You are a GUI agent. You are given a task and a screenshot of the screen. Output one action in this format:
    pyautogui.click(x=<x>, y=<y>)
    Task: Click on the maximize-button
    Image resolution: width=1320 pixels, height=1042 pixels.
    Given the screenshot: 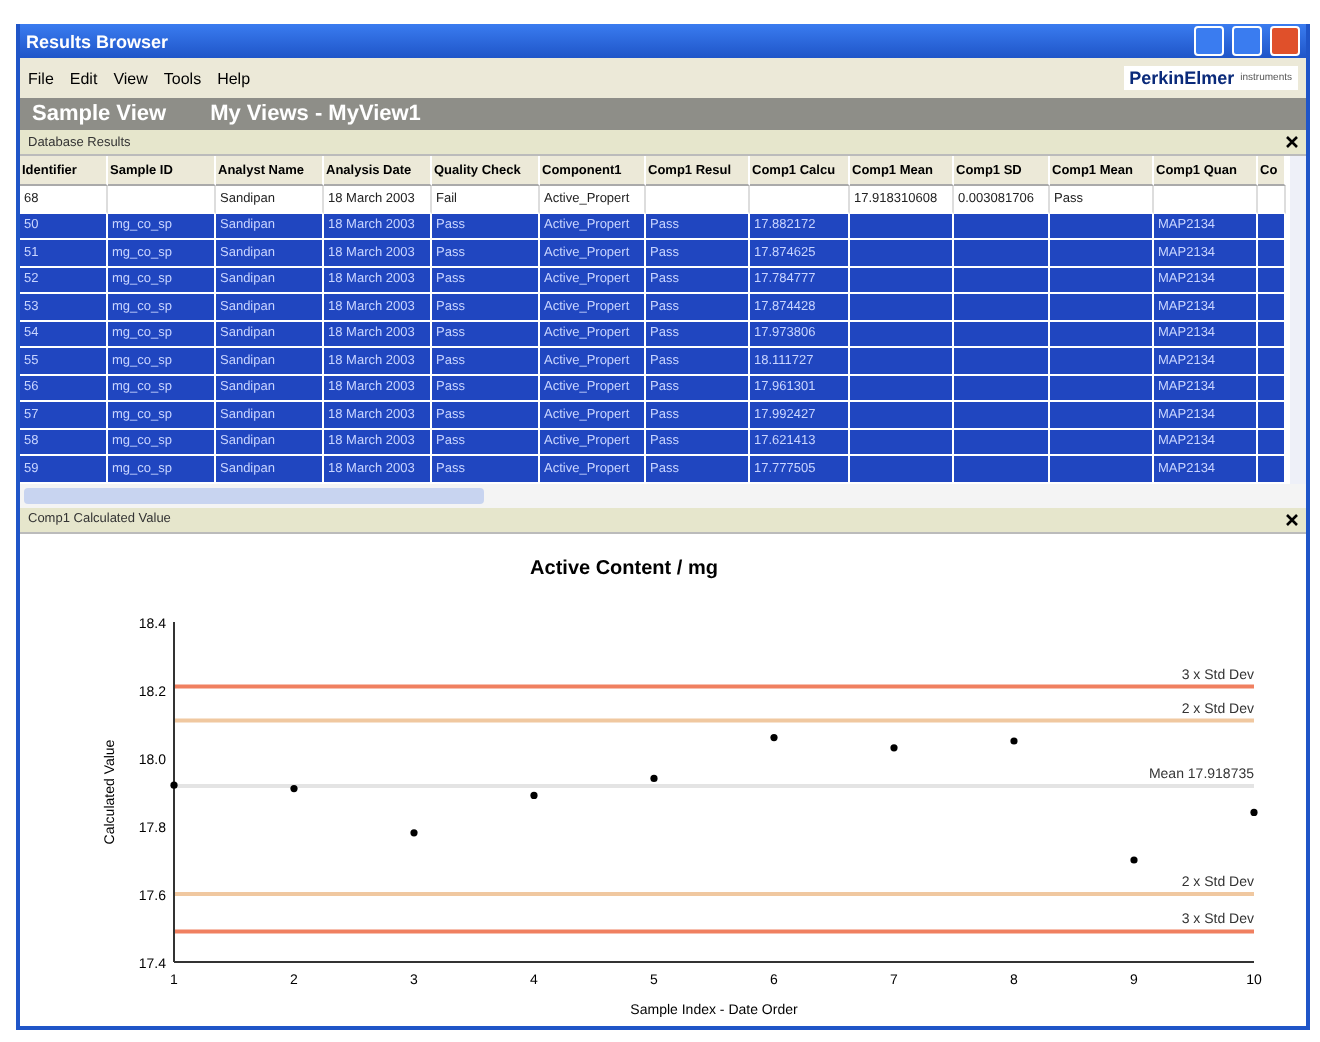 What is the action you would take?
    pyautogui.click(x=1247, y=41)
    